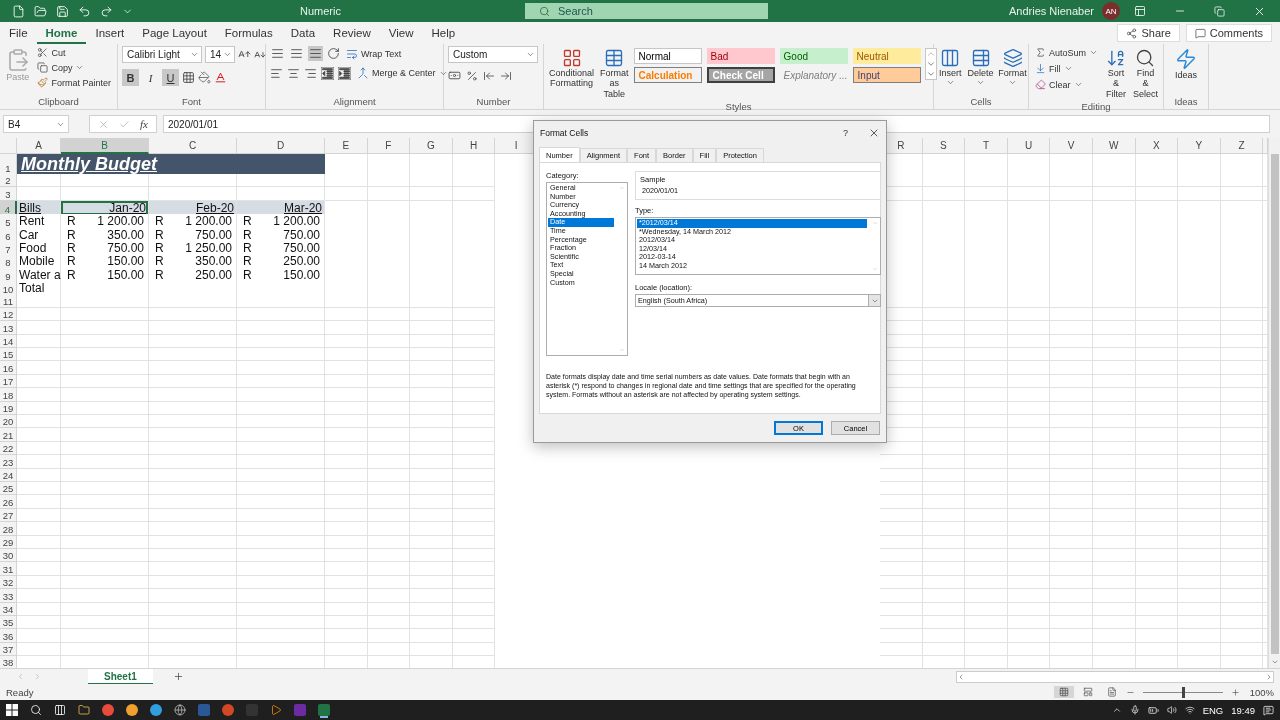  What do you see at coordinates (1261, 692) in the screenshot?
I see `zoom-level: 100%` at bounding box center [1261, 692].